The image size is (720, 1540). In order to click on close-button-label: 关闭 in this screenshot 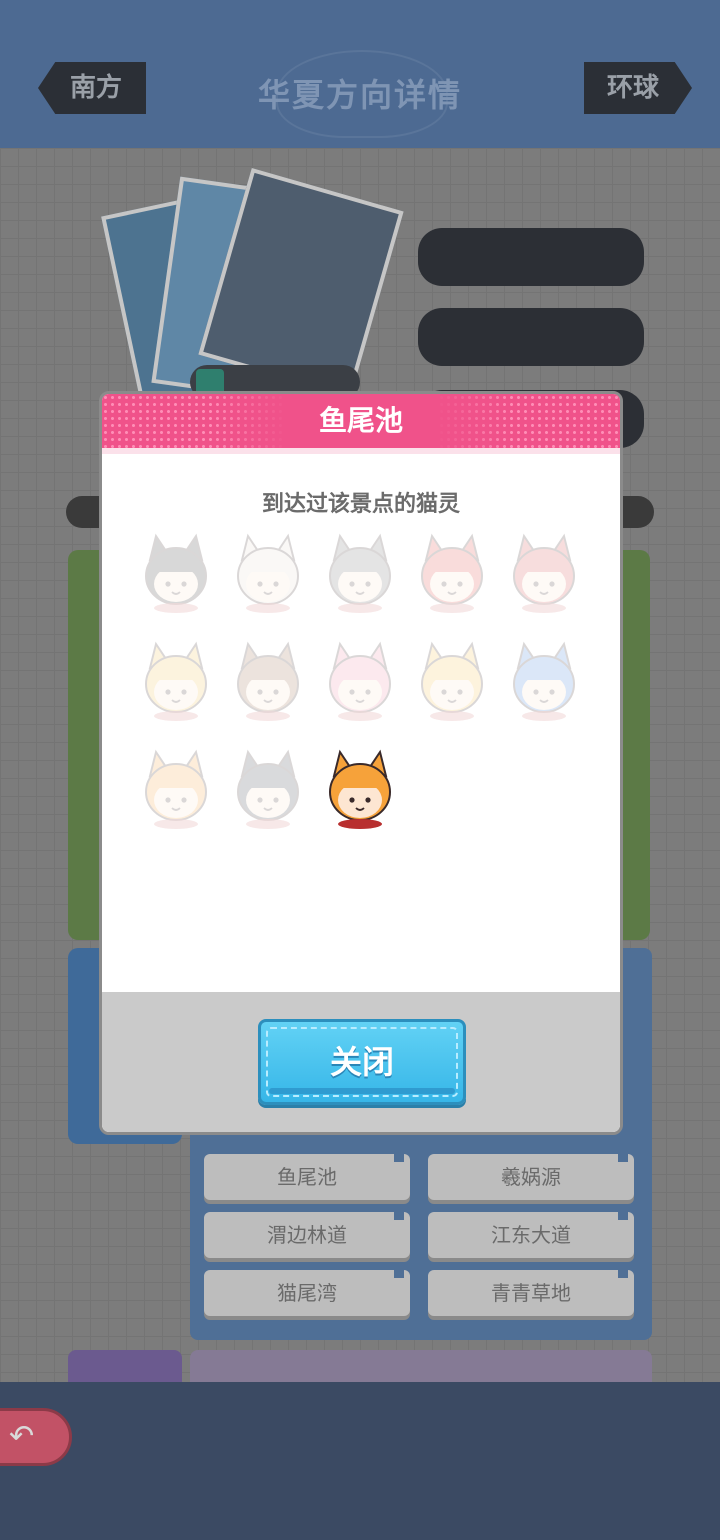, I will do `click(361, 1062)`.